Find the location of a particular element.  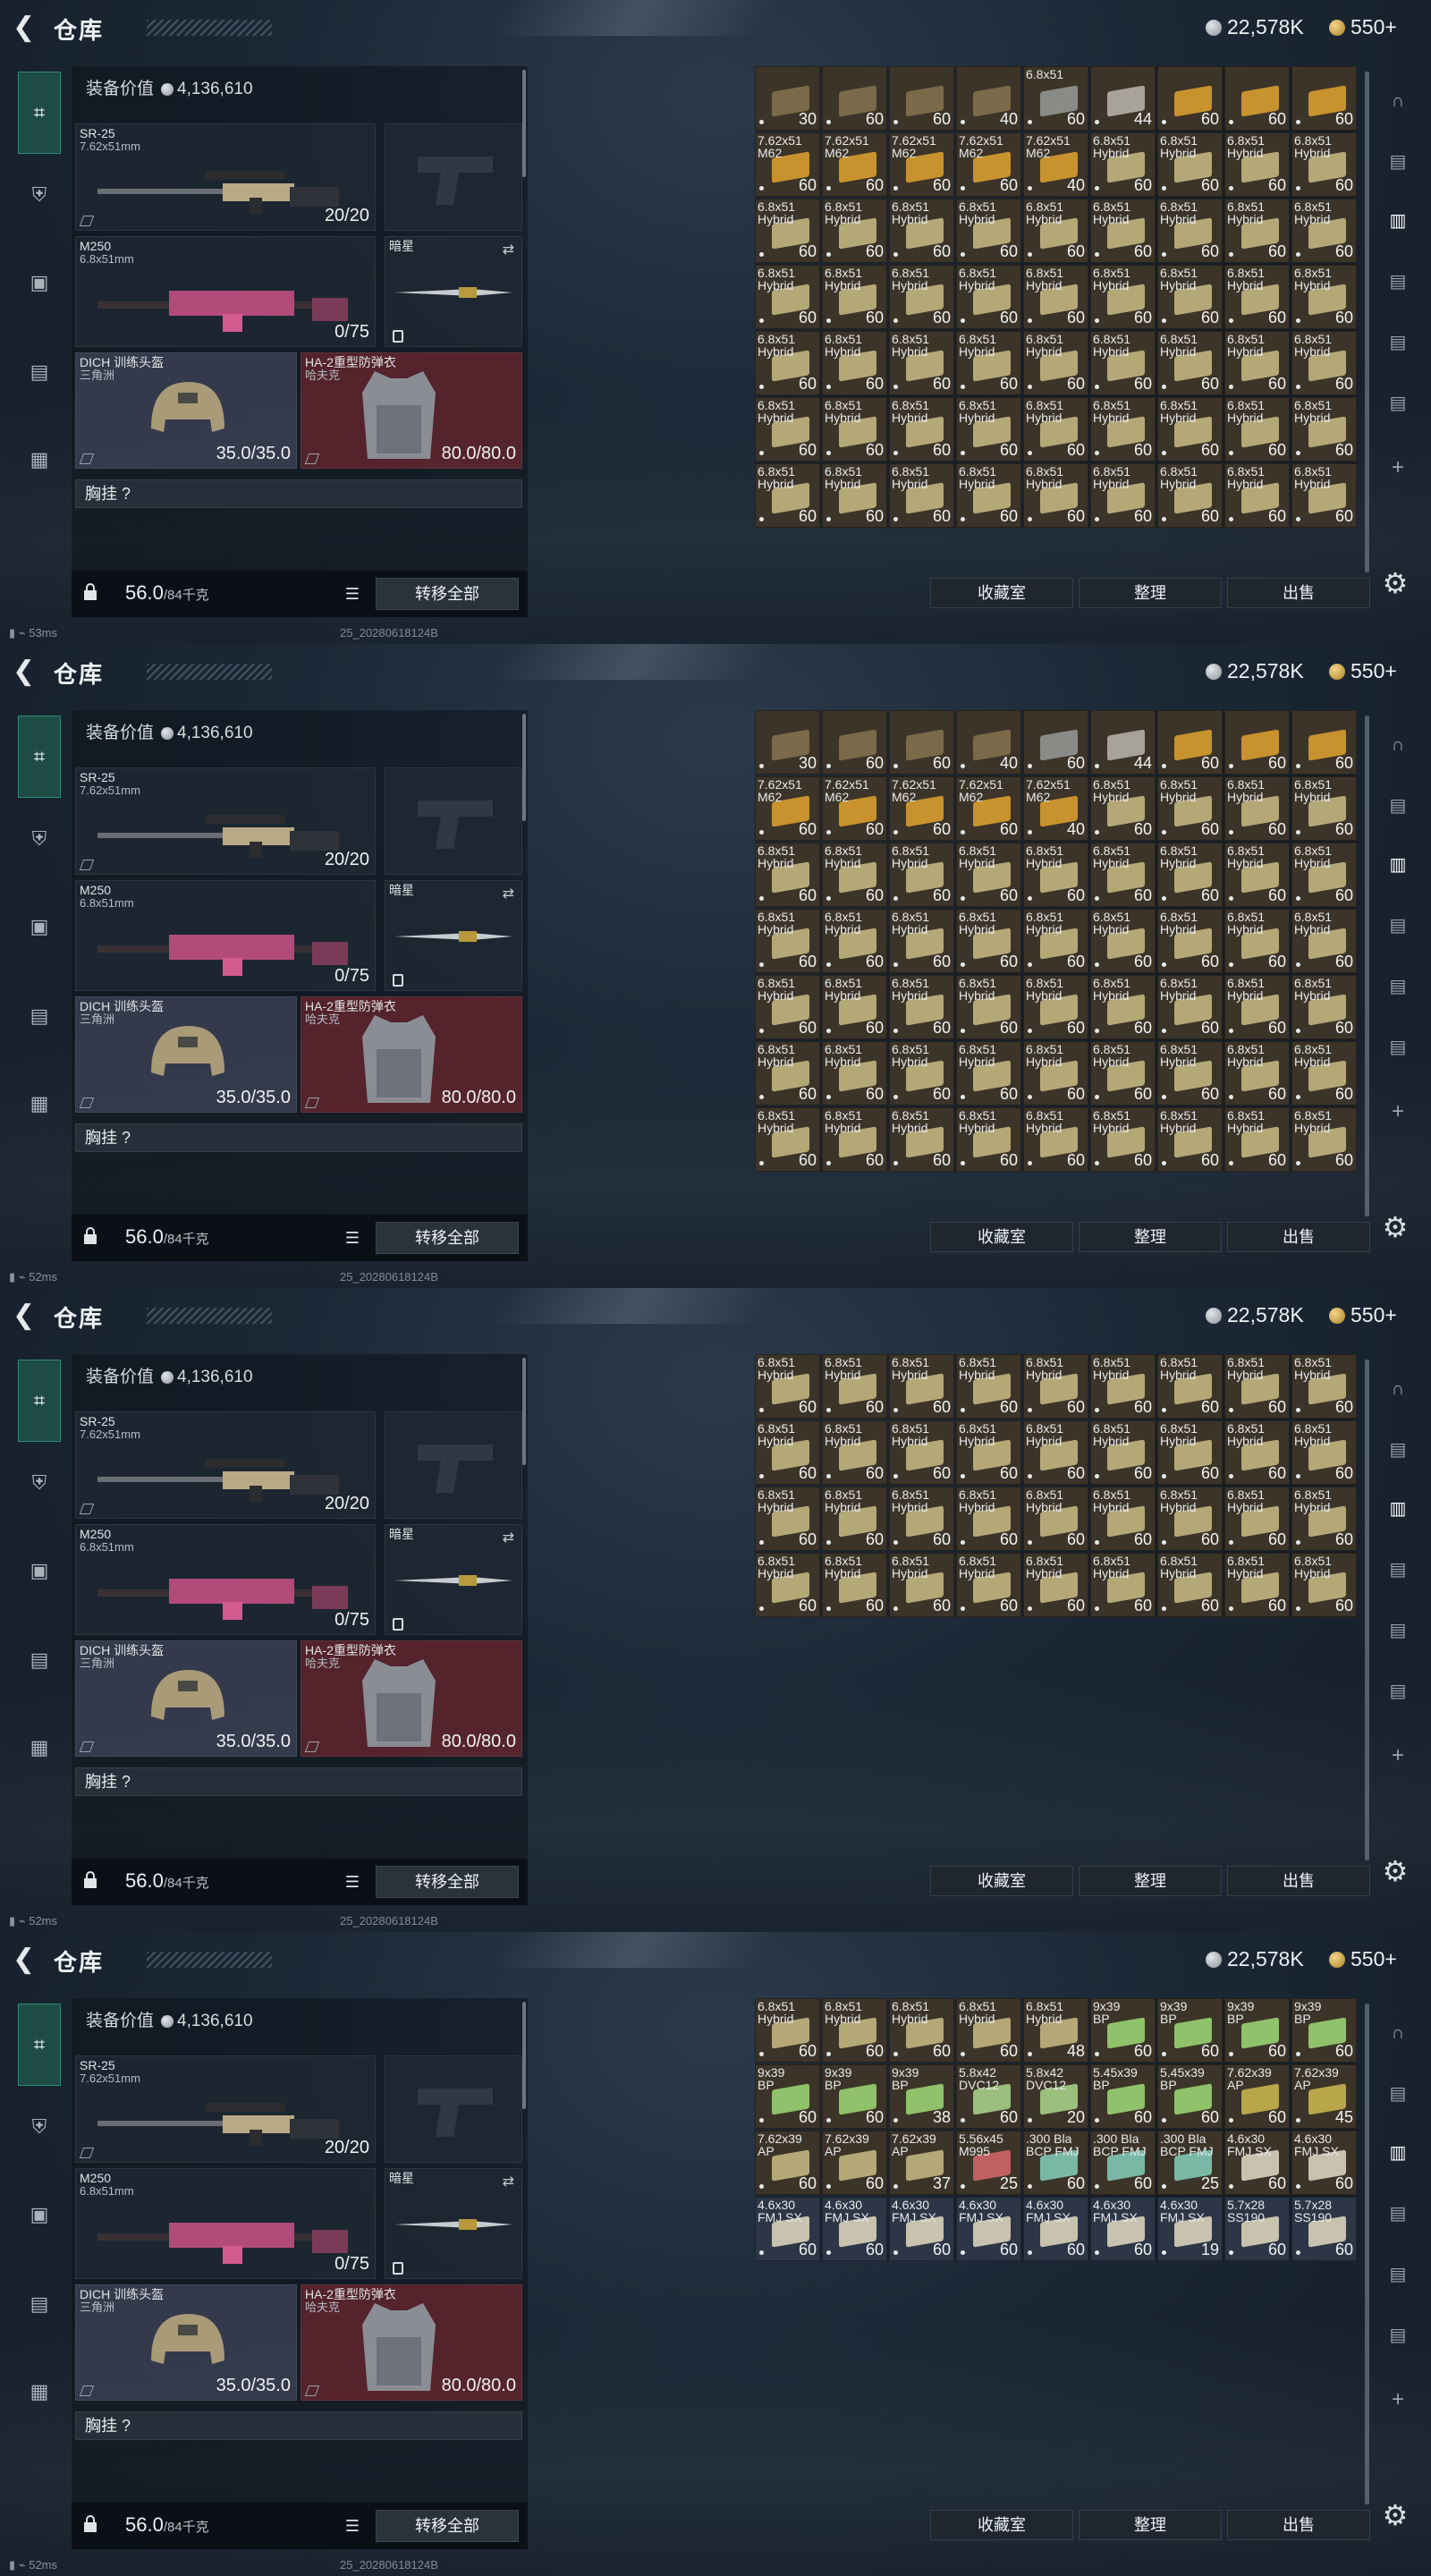

silver-currency: 22,578K is located at coordinates (1255, 670).